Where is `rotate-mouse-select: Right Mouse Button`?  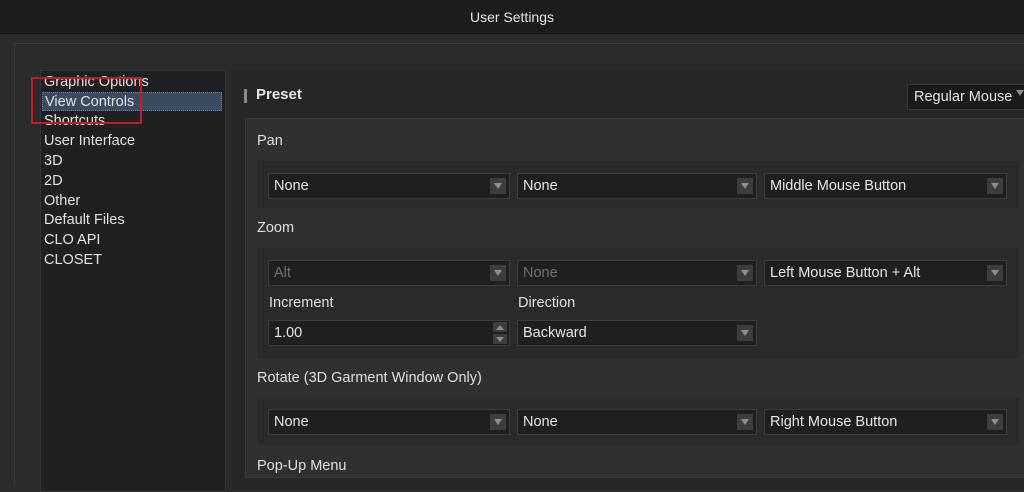
rotate-mouse-select: Right Mouse Button is located at coordinates (885, 422).